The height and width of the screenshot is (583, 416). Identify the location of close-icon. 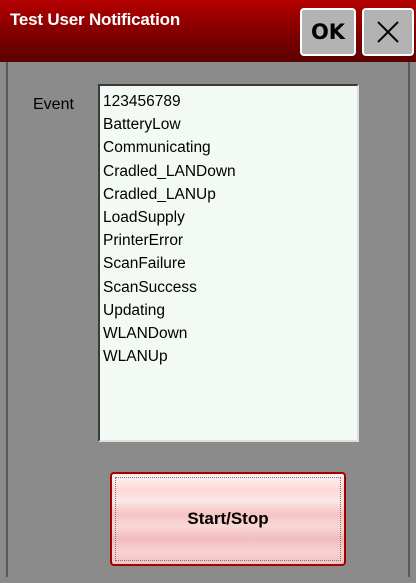
(388, 32).